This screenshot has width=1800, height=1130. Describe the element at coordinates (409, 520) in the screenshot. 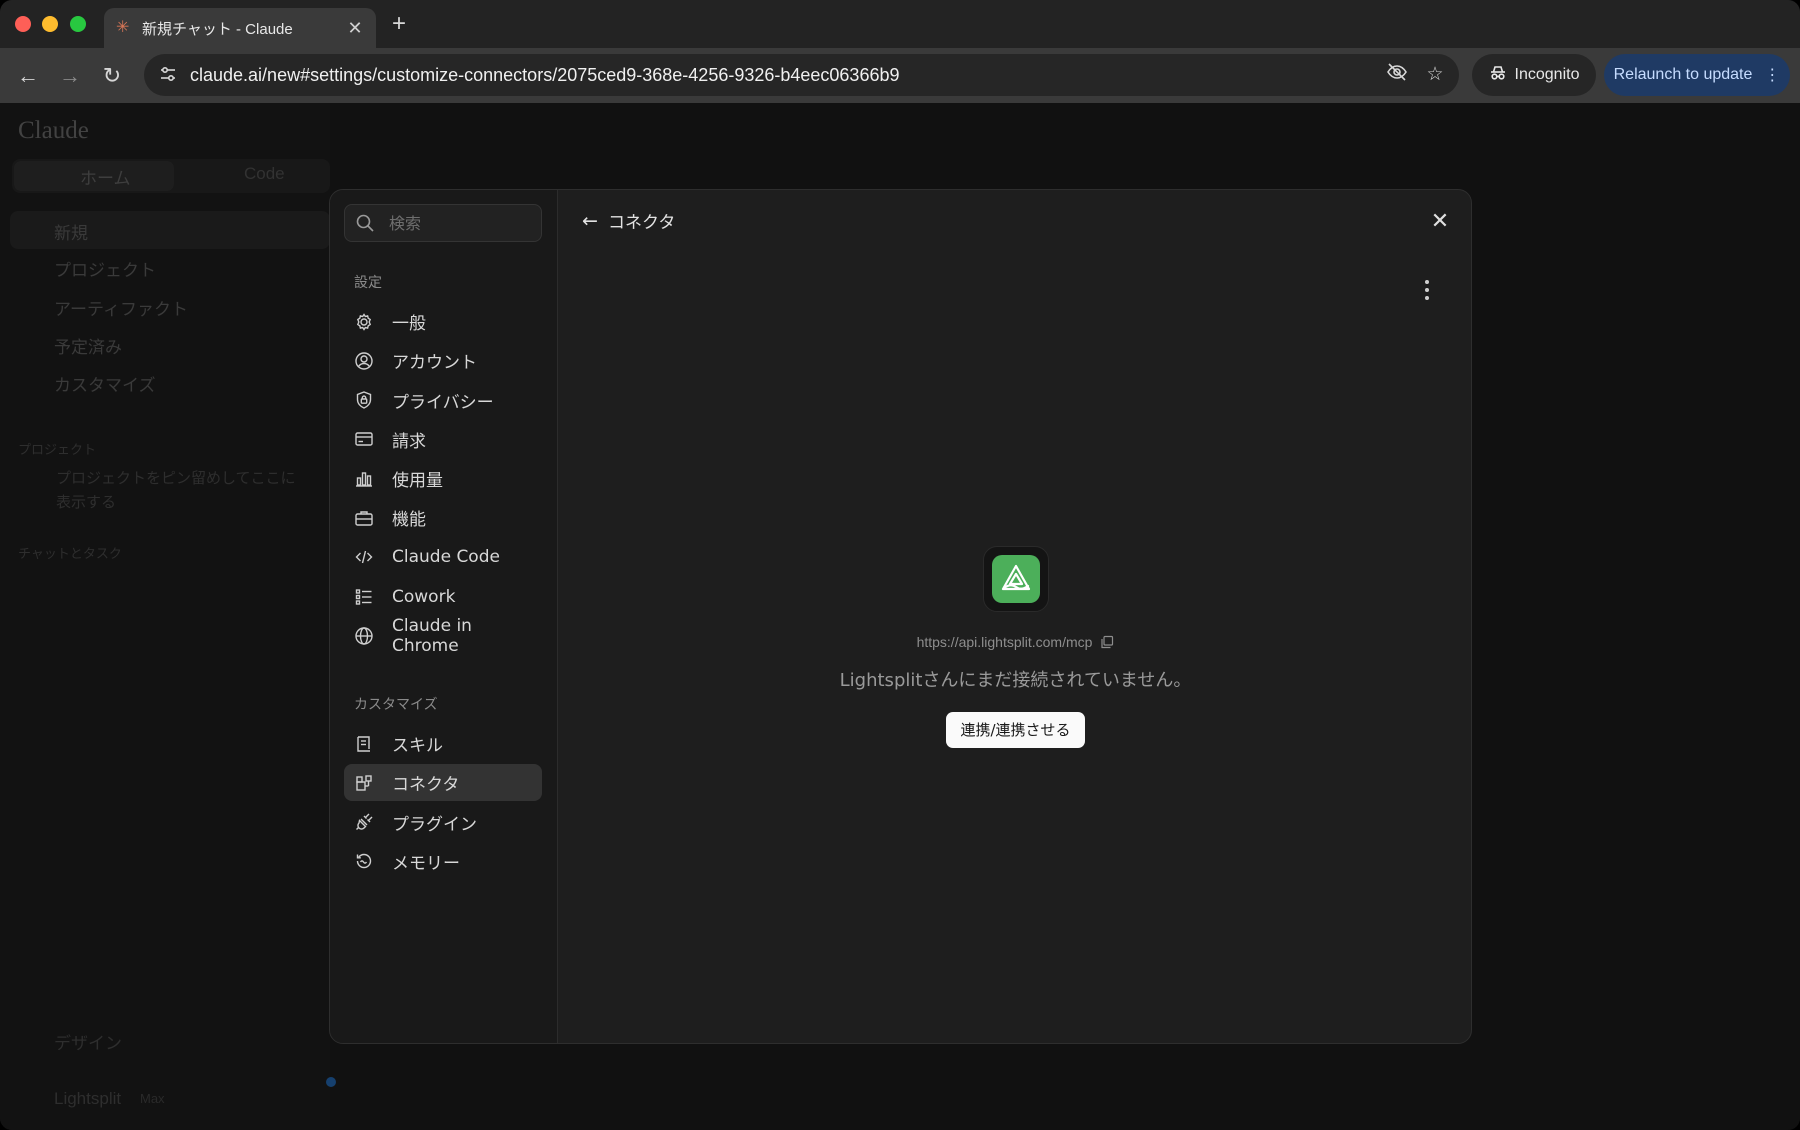

I see `sidebar-item-label: 機能` at that location.